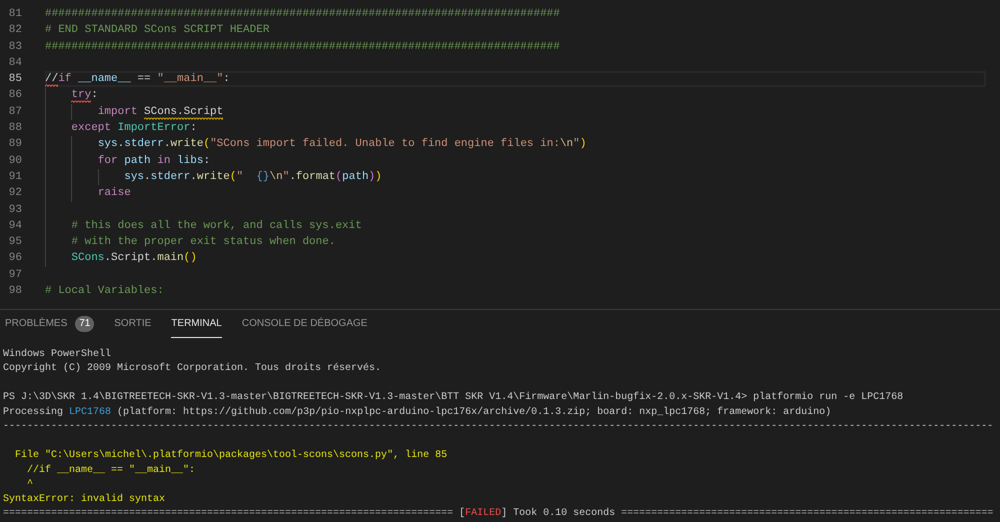  I want to click on terminal-line: //if __name__ == "__main__":, so click(111, 471).